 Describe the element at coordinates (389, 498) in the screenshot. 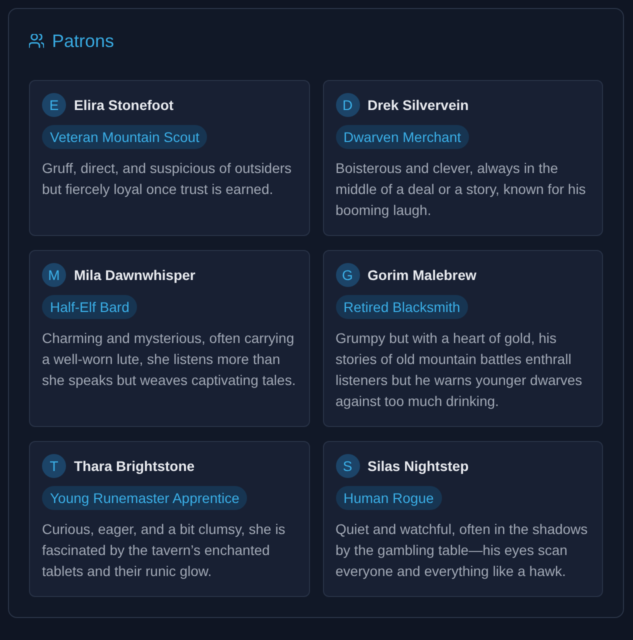

I see `role-tag: Human Rogue` at that location.